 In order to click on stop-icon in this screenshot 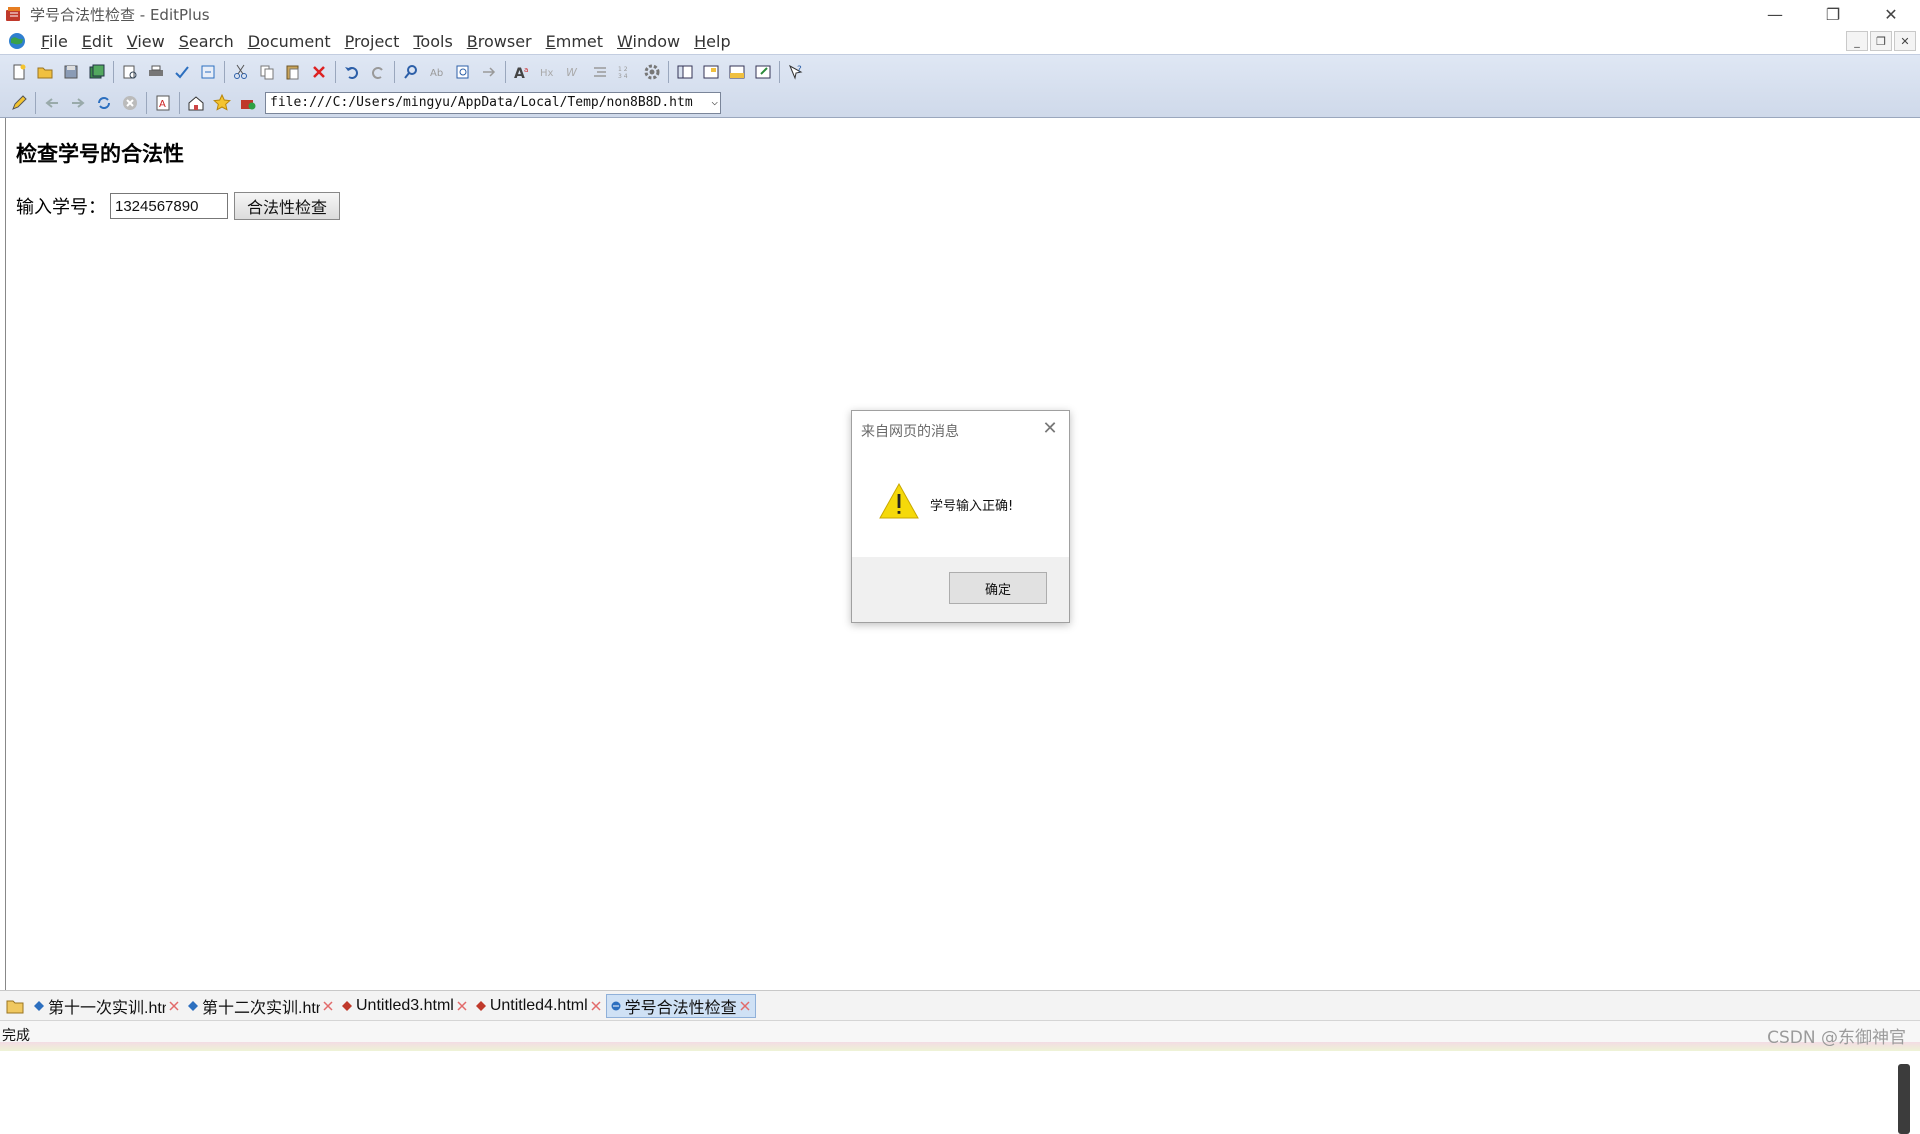, I will do `click(130, 103)`.